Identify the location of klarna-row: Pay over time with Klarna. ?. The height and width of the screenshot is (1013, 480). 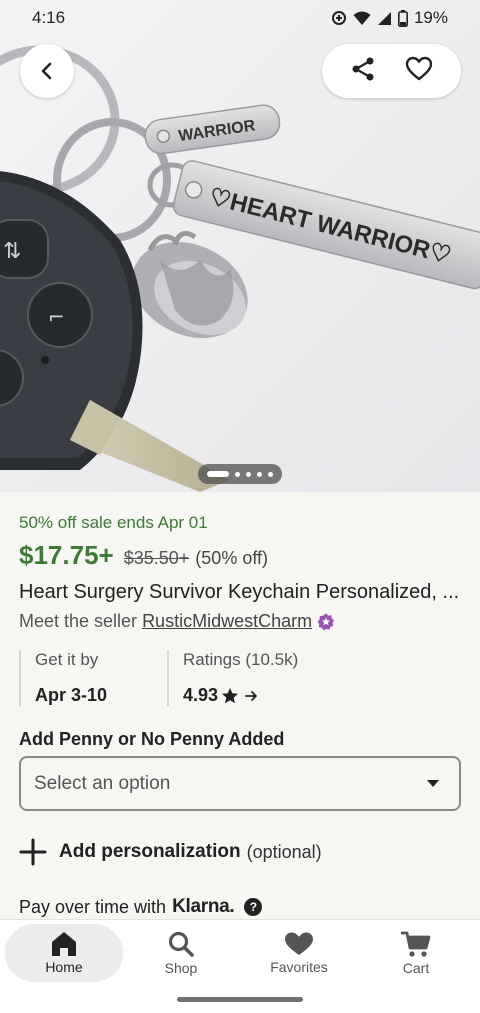
(141, 907).